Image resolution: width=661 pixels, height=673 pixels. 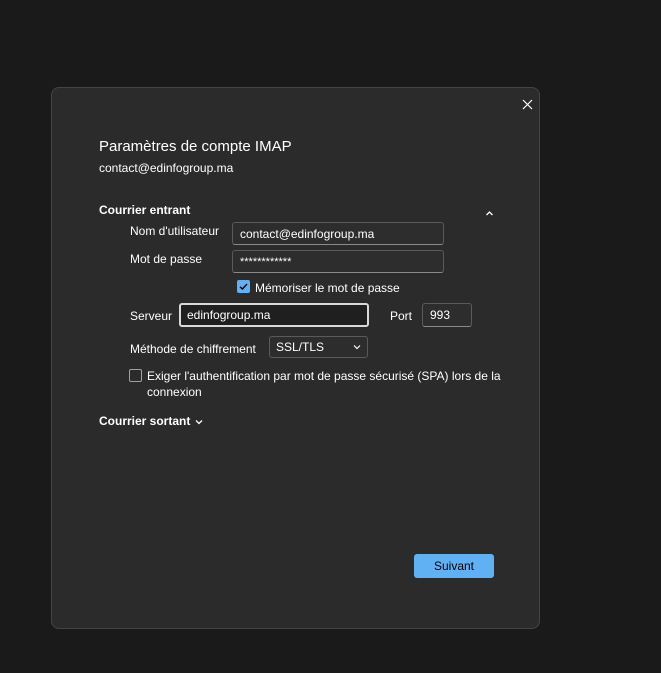 What do you see at coordinates (166, 168) in the screenshot?
I see `account-email: contact@edinfogroup.ma` at bounding box center [166, 168].